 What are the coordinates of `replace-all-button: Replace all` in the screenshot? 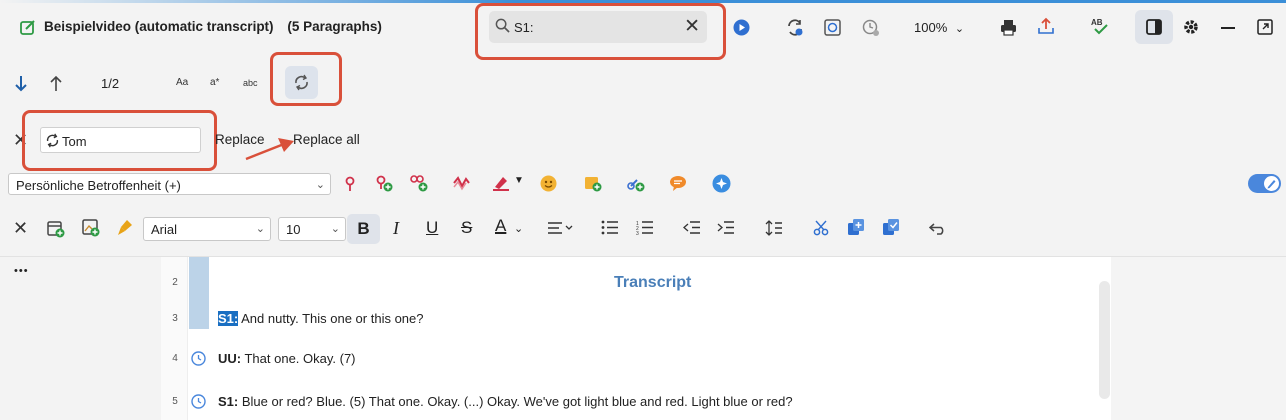 It's located at (326, 139).